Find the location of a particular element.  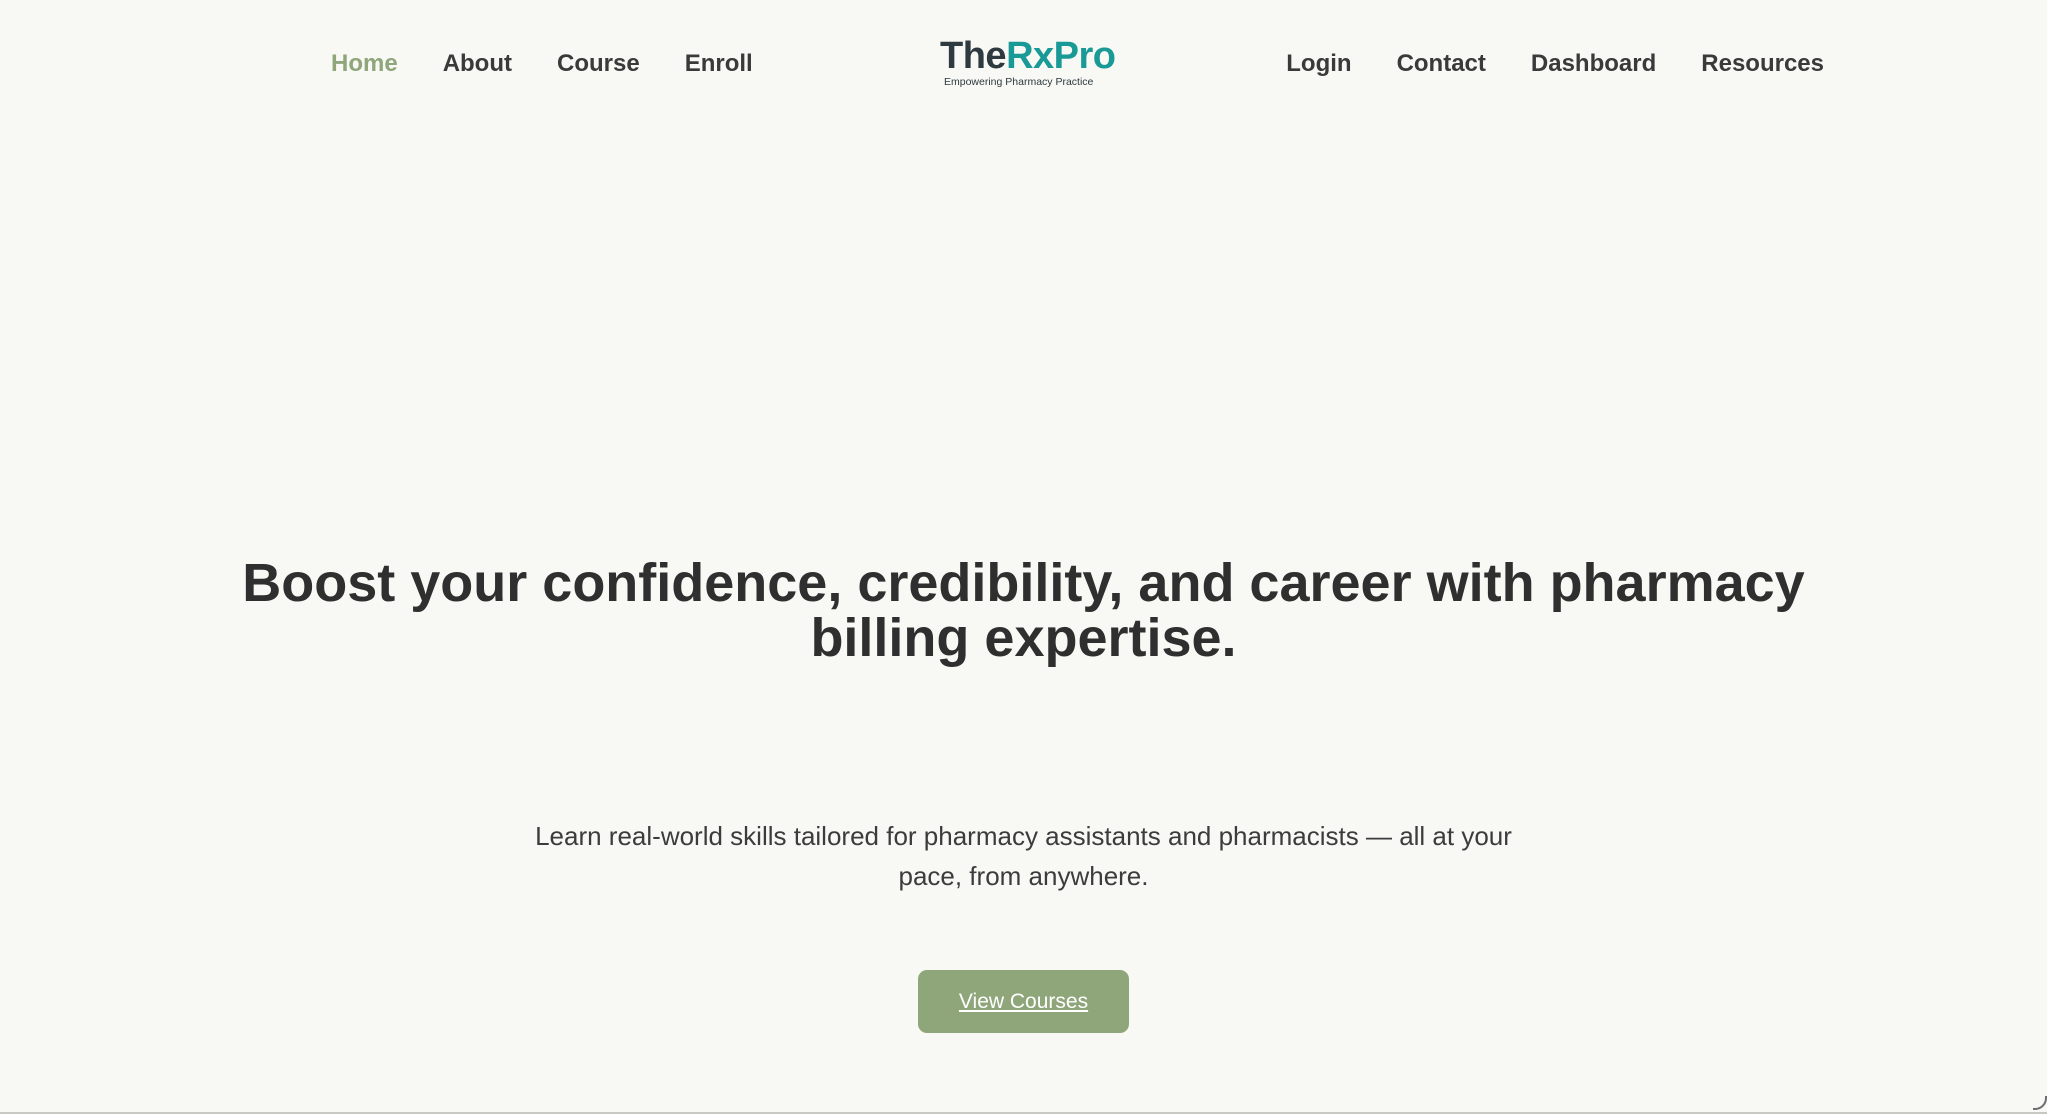

nav-link-about: About is located at coordinates (477, 64).